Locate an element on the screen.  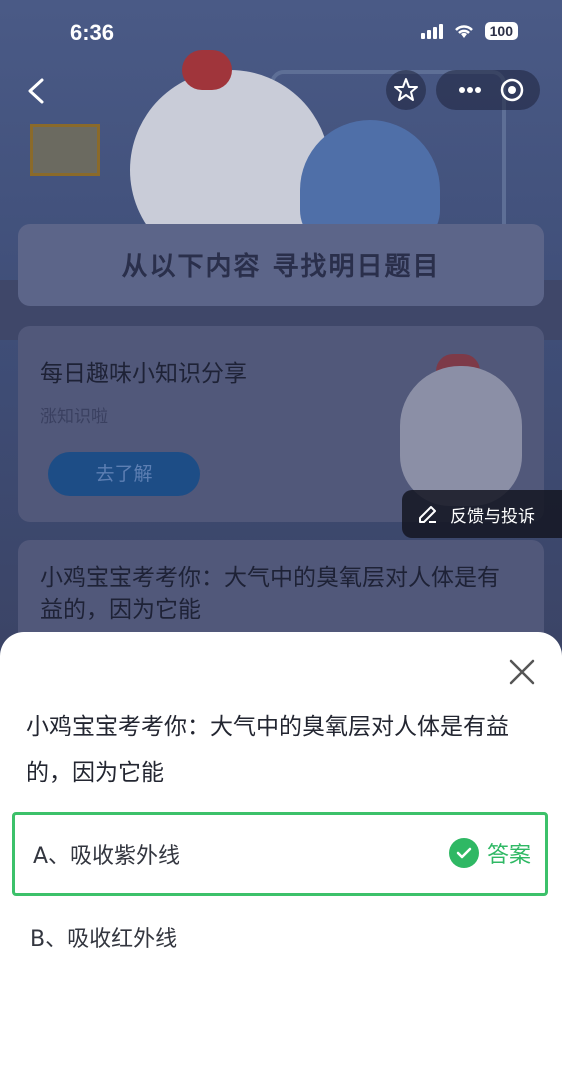
medal-frame-illustration is located at coordinates (65, 150).